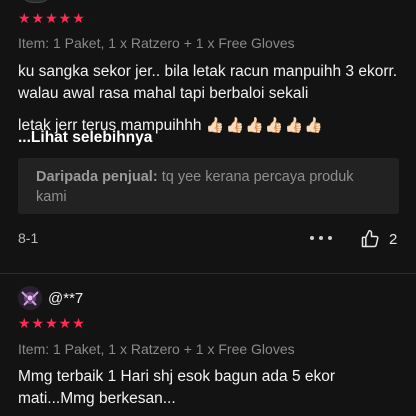 The width and height of the screenshot is (416, 416). What do you see at coordinates (28, 238) in the screenshot?
I see `review-date: 8-1` at bounding box center [28, 238].